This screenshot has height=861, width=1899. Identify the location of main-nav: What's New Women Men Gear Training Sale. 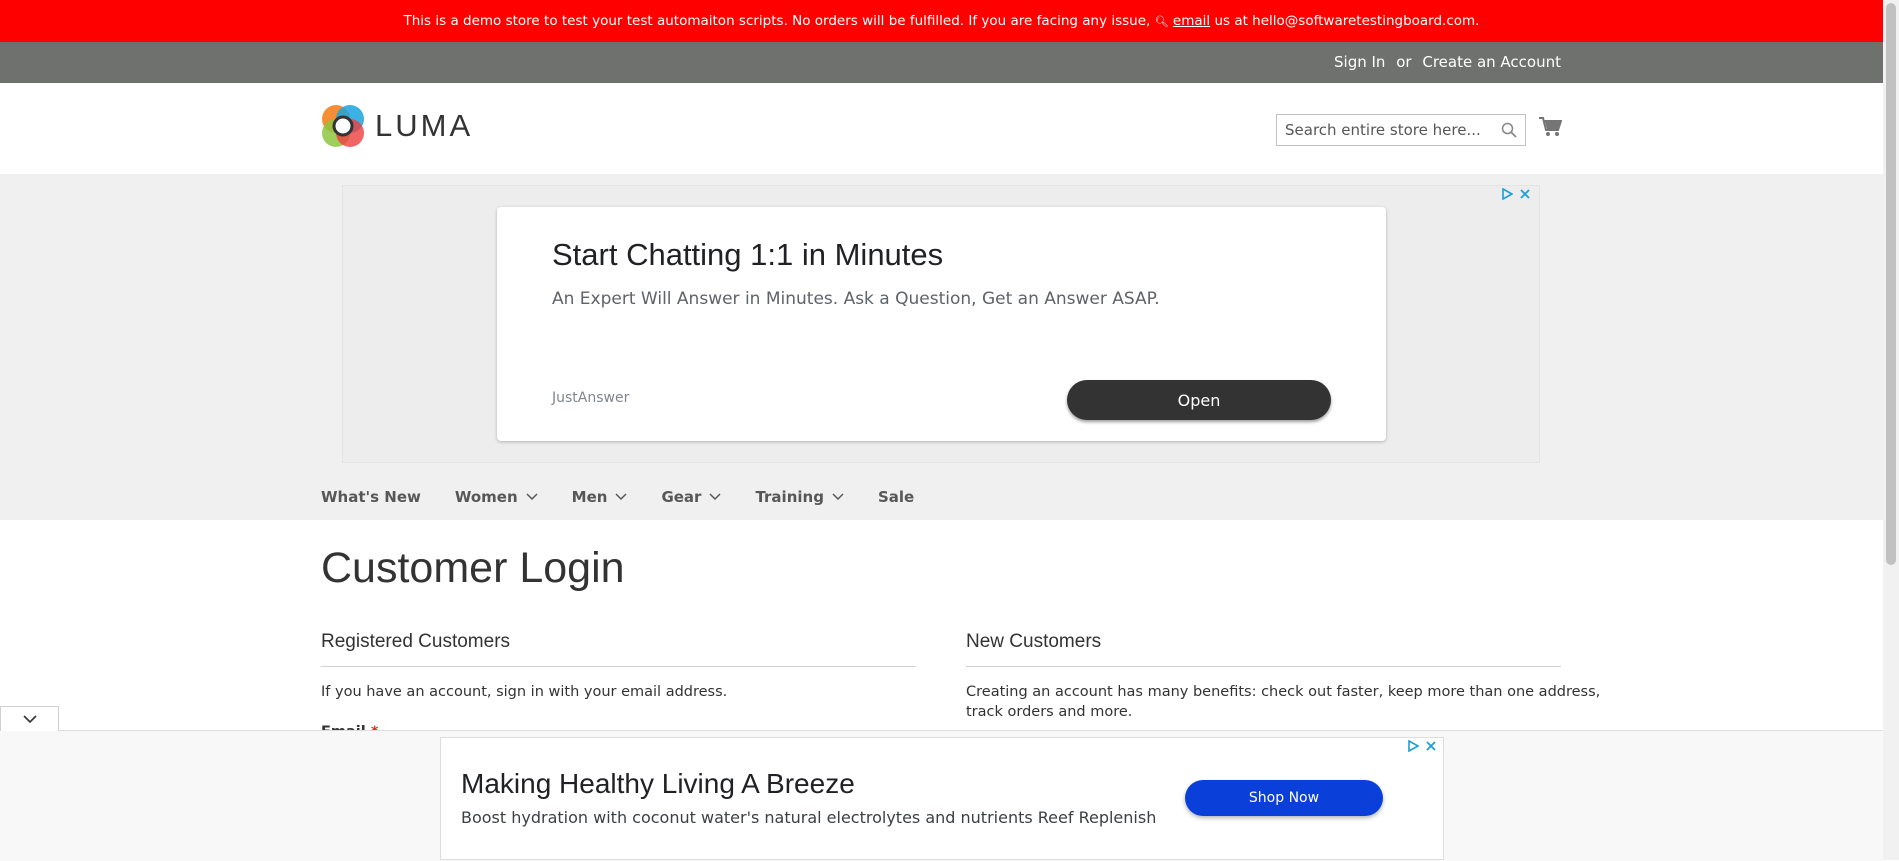
(634, 497).